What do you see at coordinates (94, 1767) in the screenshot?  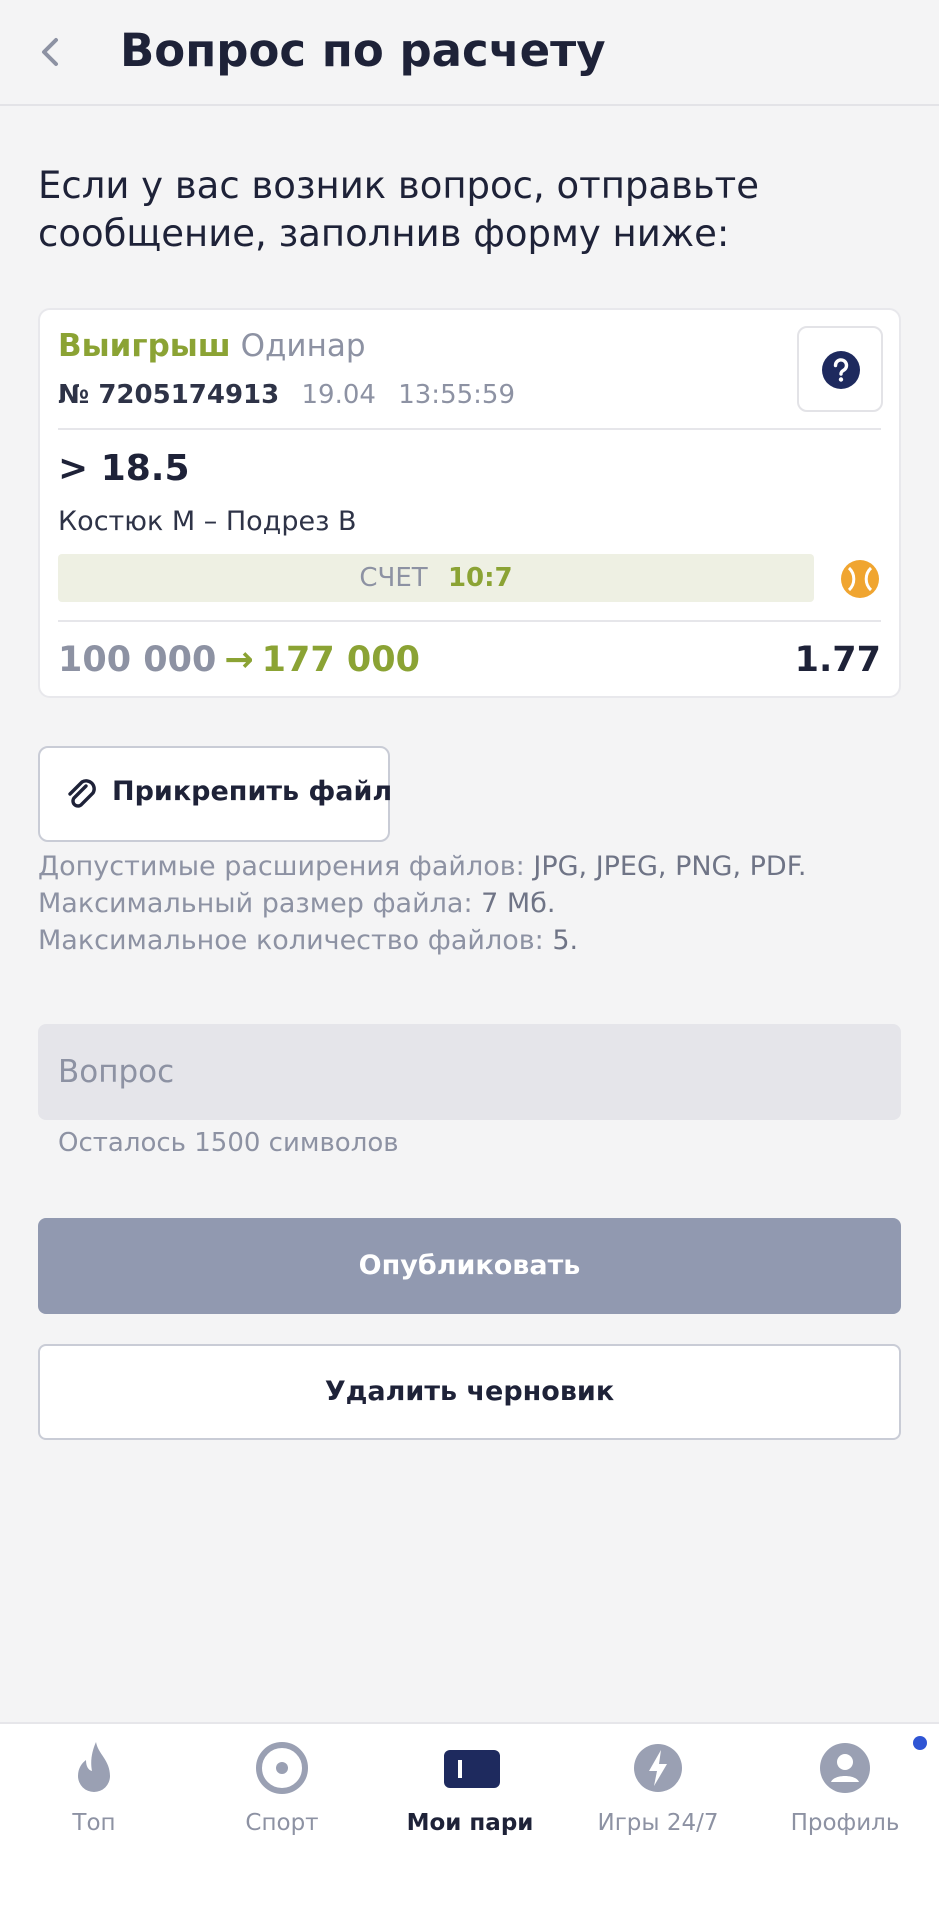 I see `flame-icon` at bounding box center [94, 1767].